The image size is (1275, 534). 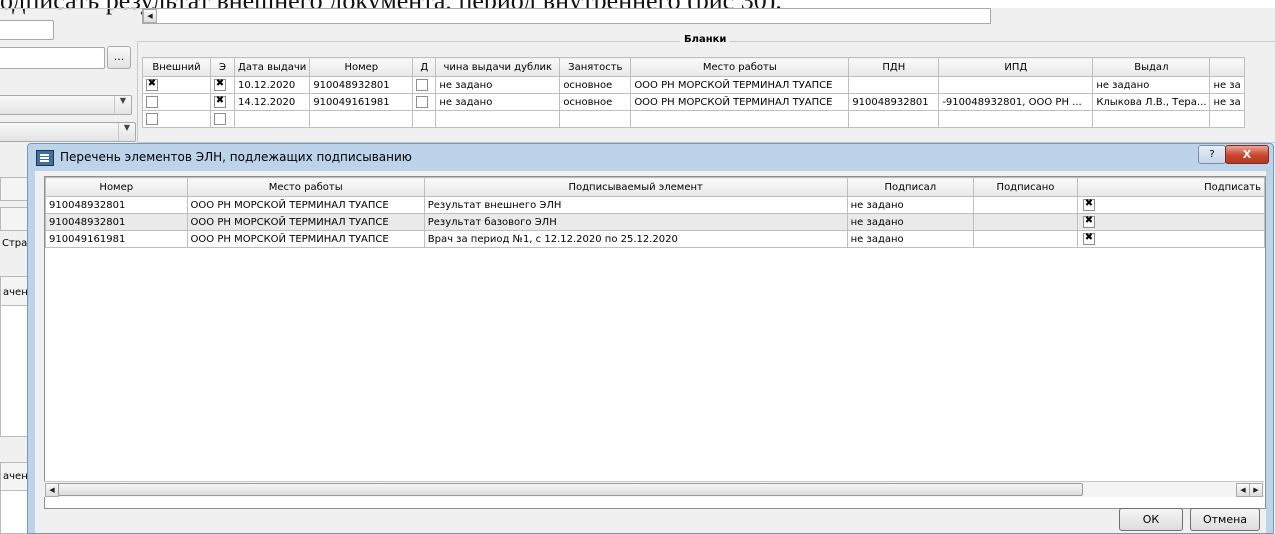 What do you see at coordinates (116, 187) in the screenshot?
I see `col-header-number: Номер` at bounding box center [116, 187].